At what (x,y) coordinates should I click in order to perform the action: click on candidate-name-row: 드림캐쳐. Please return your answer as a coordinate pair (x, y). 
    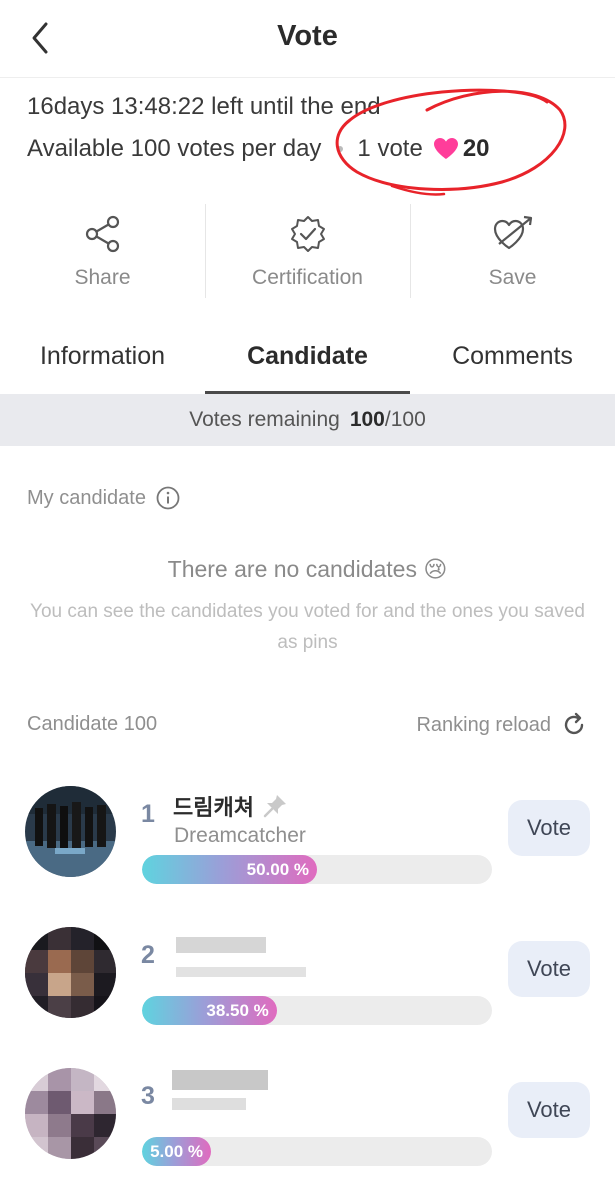
    Looking at the image, I should click on (230, 806).